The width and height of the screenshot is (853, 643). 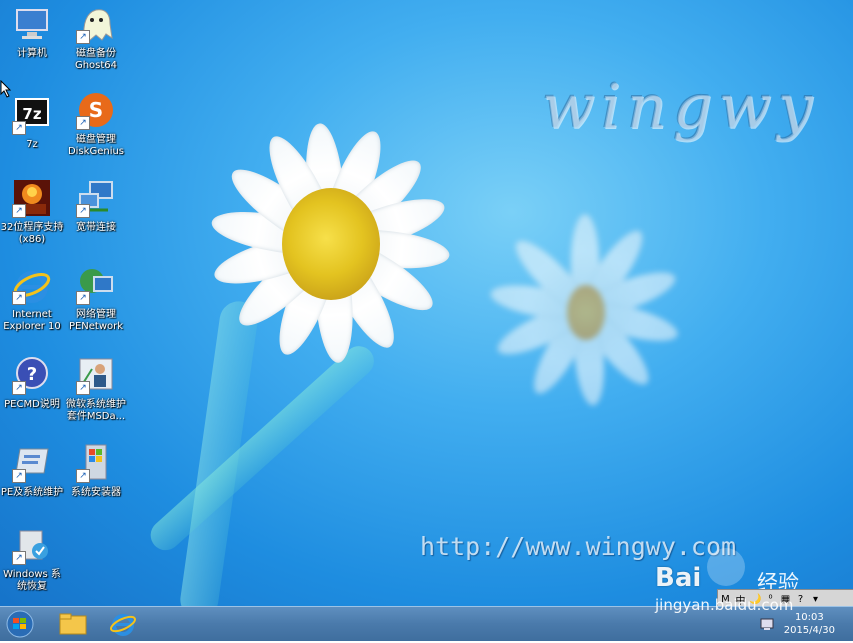 What do you see at coordinates (6, 89) in the screenshot?
I see `mouse-cursor-icon` at bounding box center [6, 89].